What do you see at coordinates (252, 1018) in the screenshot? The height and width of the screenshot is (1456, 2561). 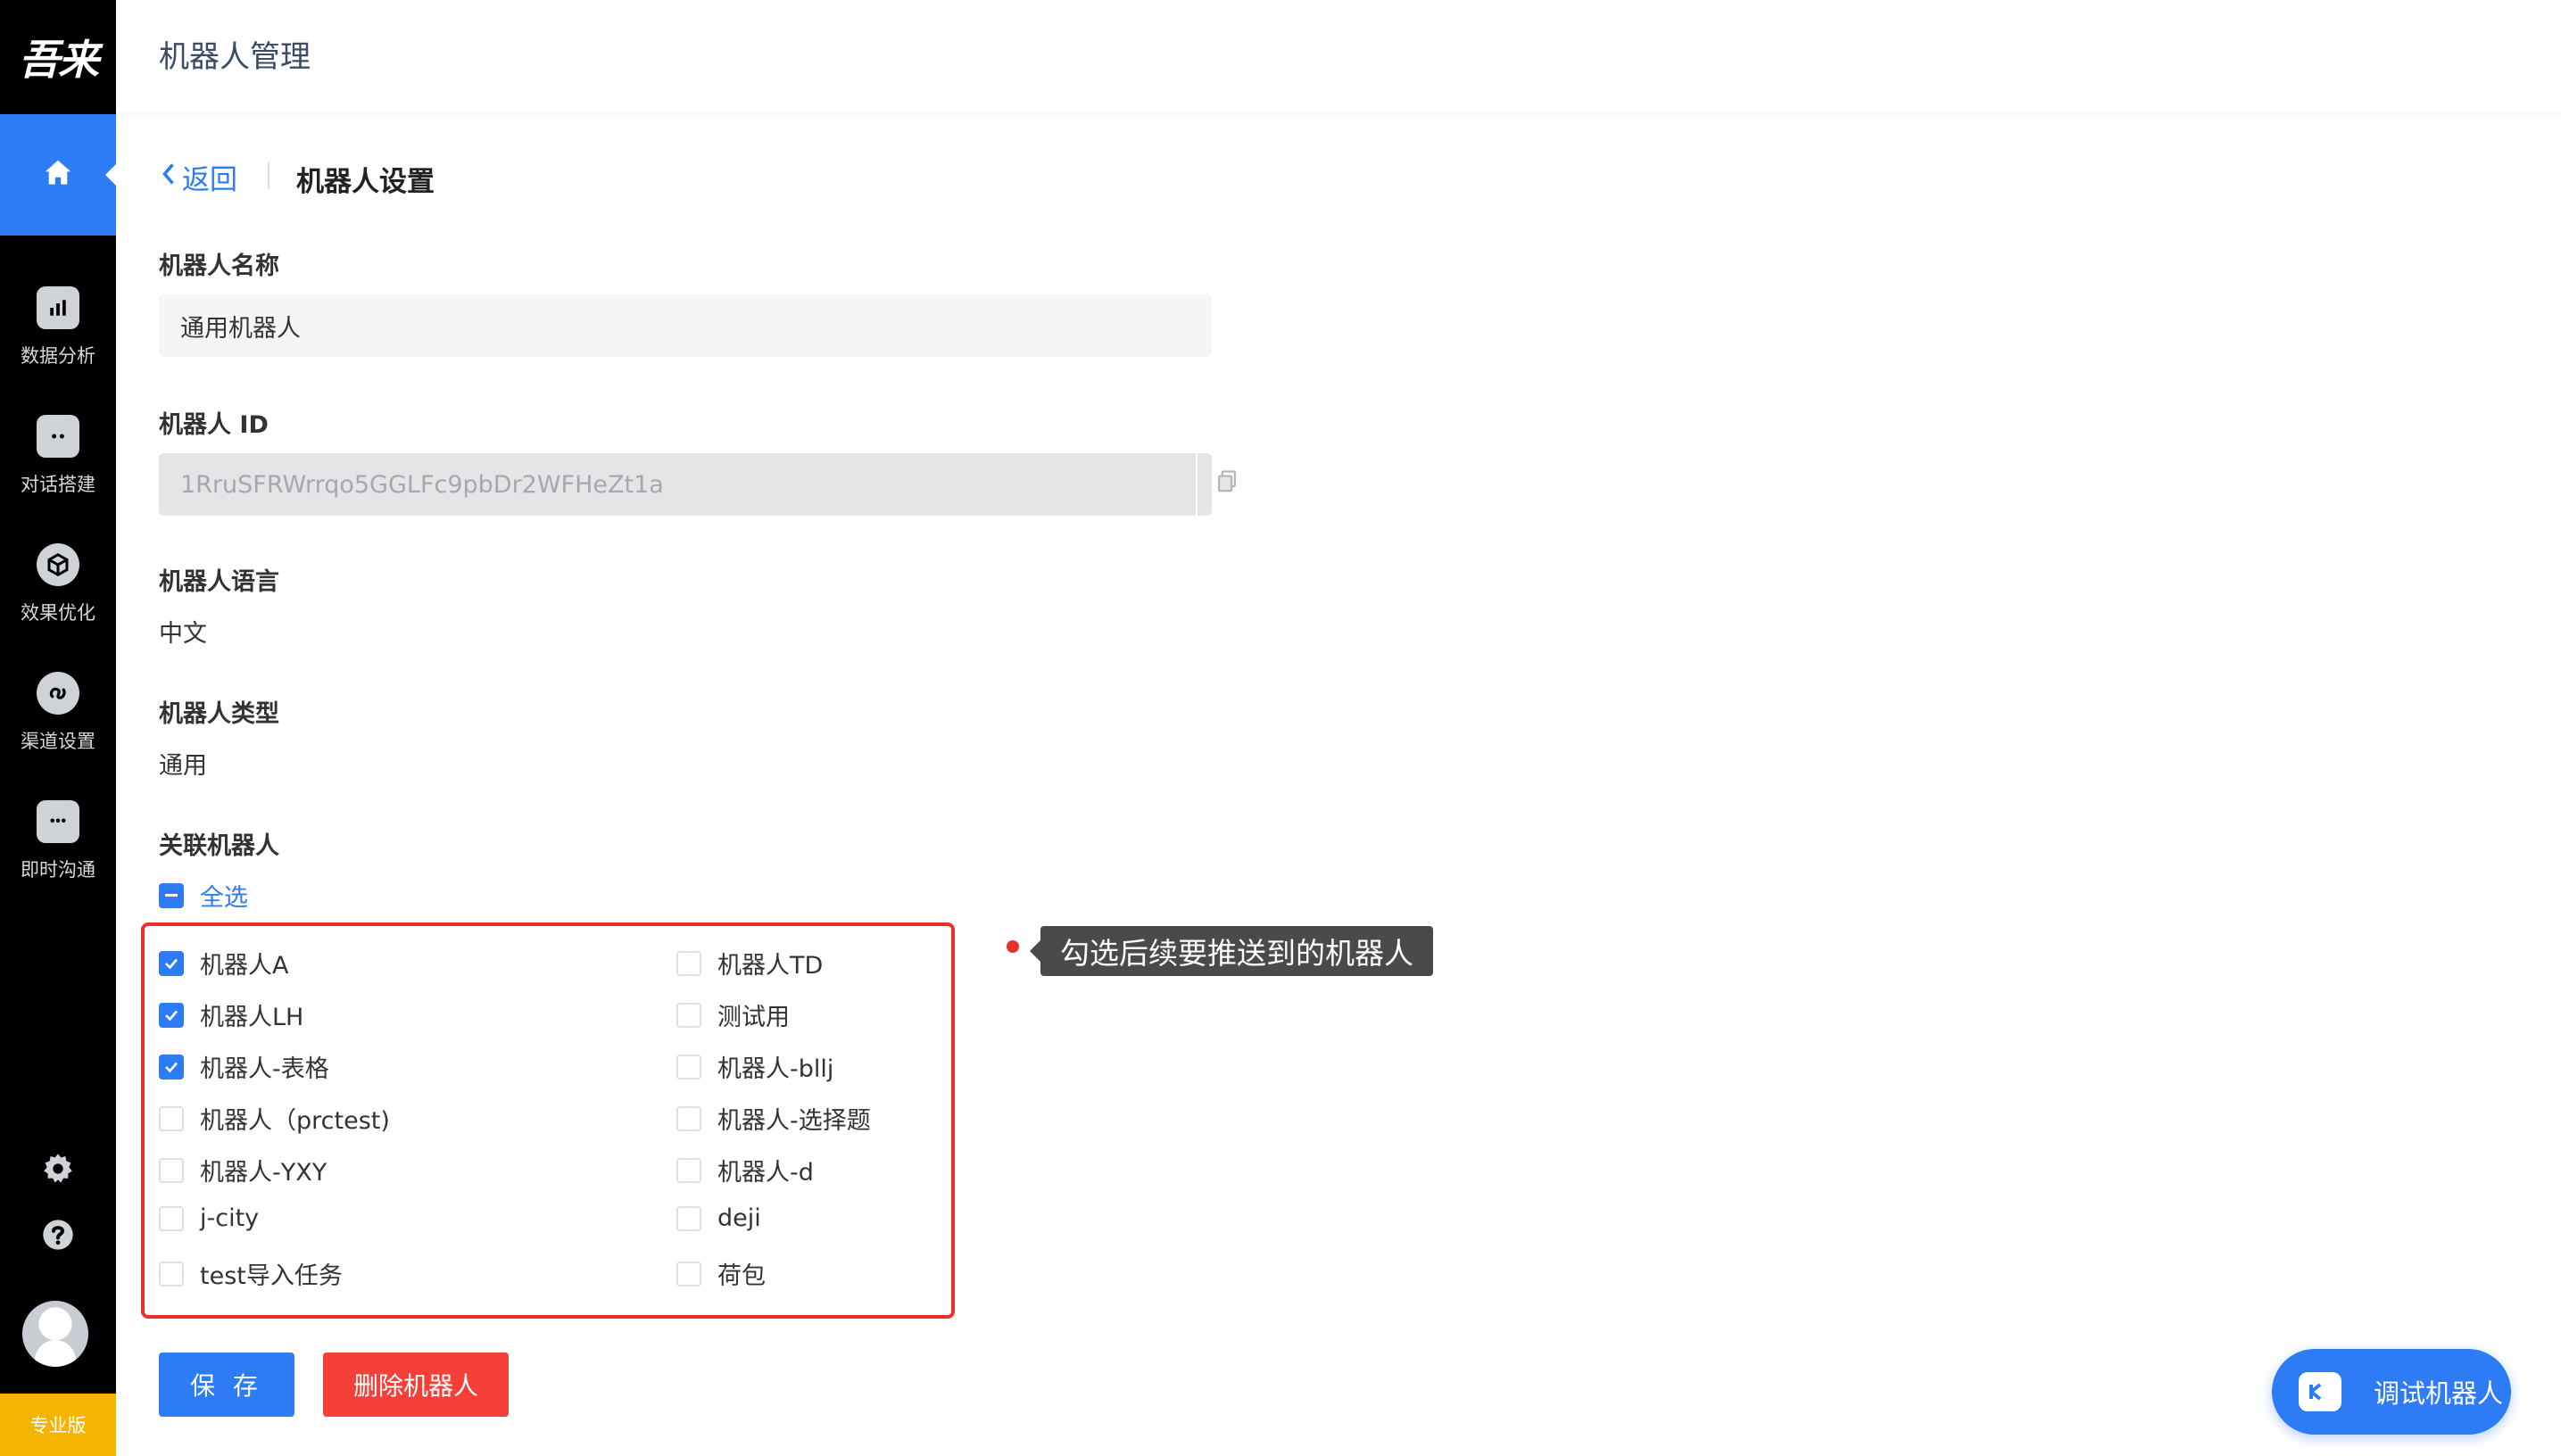 I see `bot-label: 机器人LH` at bounding box center [252, 1018].